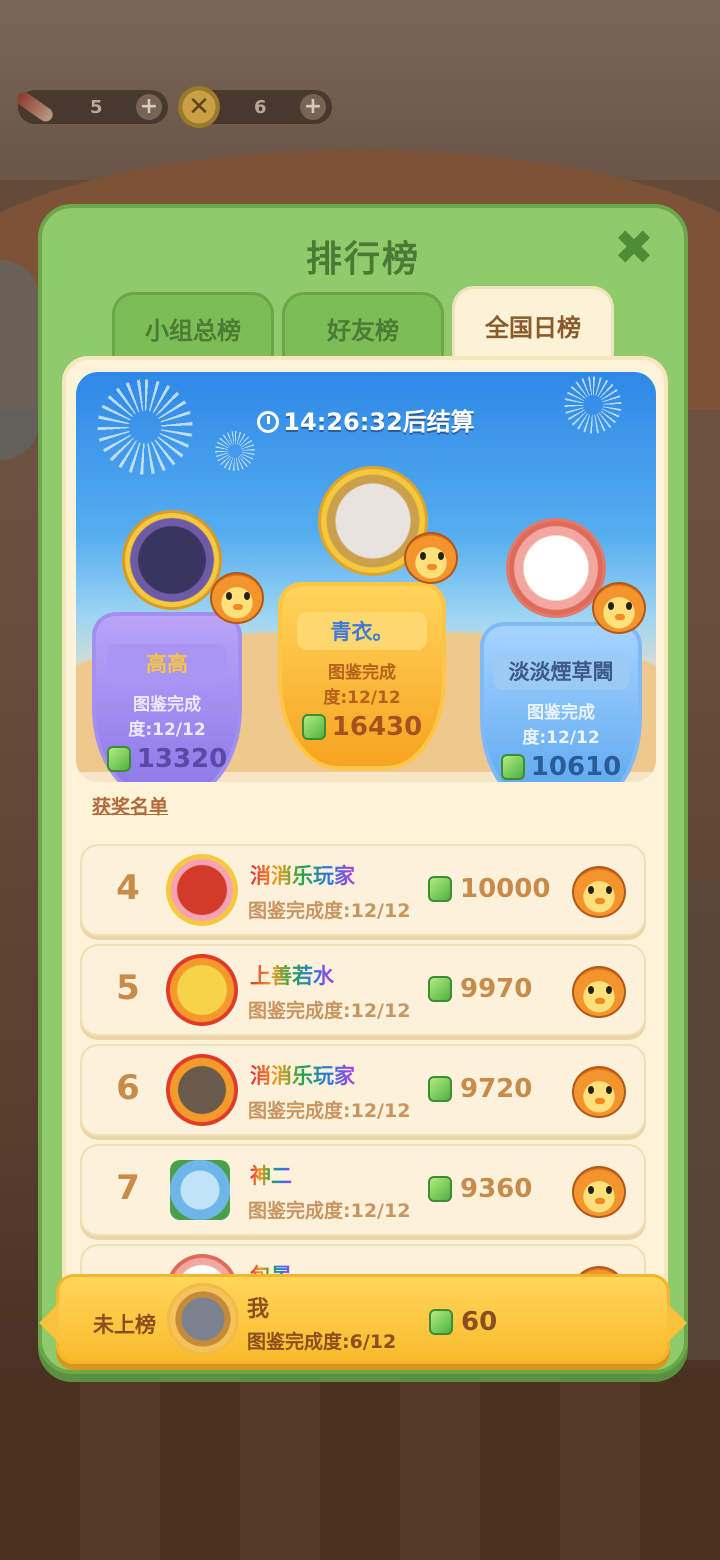  I want to click on leaderboard-tabs: 小组总榜 好友榜 全国日榜, so click(363, 324).